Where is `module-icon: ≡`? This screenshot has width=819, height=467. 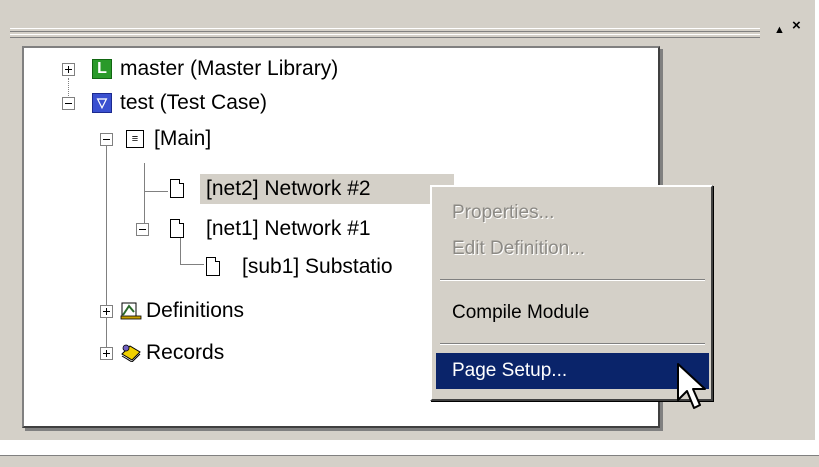
module-icon: ≡ is located at coordinates (135, 139).